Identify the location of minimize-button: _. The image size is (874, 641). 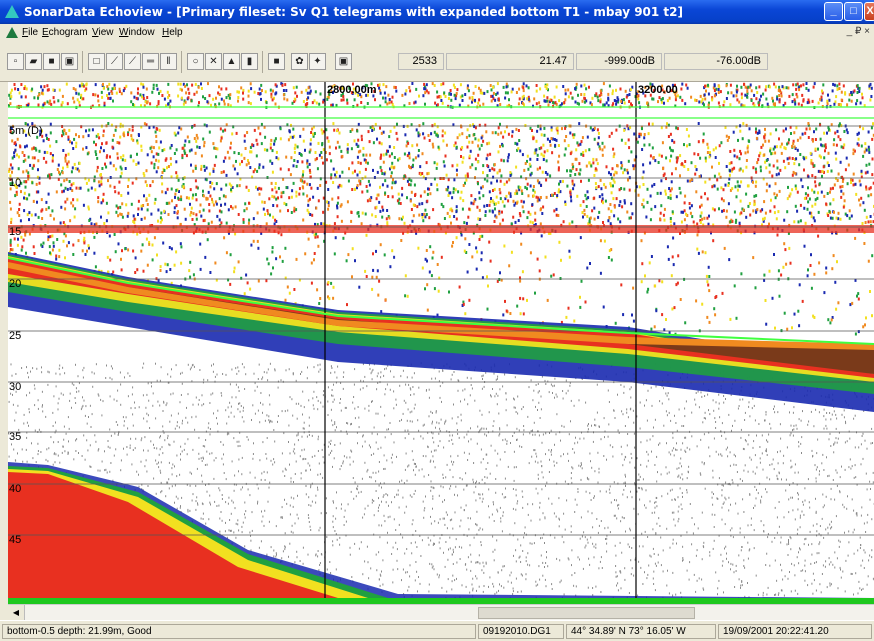
(833, 11).